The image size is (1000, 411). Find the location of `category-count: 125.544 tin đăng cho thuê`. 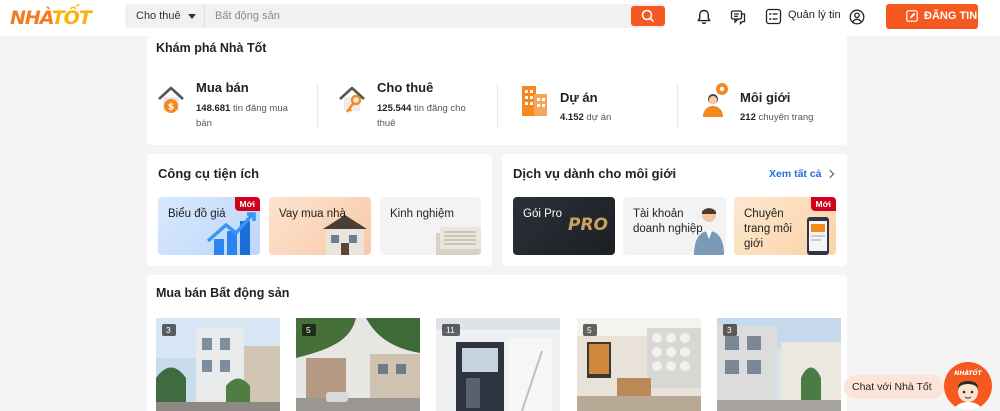

category-count: 125.544 tin đăng cho thuê is located at coordinates (421, 116).